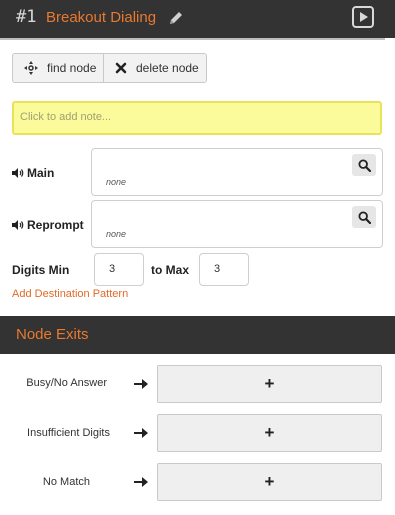 This screenshot has height=515, width=395. I want to click on exit-label-insufficient: Insufficient Digits, so click(68, 433).